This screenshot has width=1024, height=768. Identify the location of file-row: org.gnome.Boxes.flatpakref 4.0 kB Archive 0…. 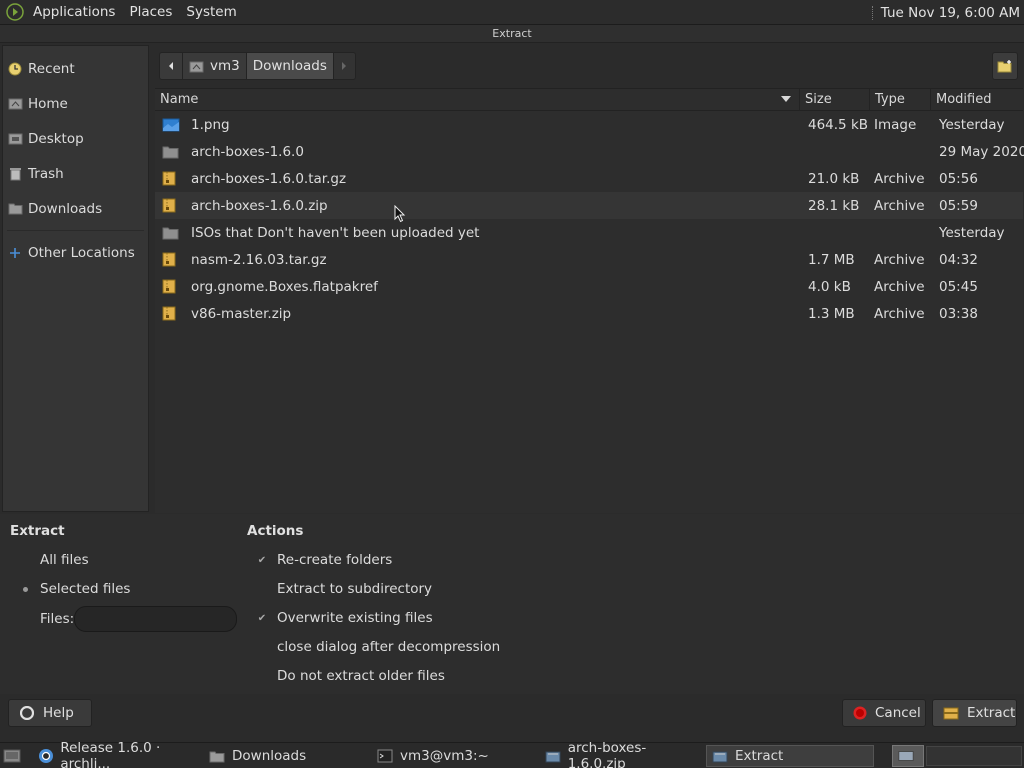
(589, 286).